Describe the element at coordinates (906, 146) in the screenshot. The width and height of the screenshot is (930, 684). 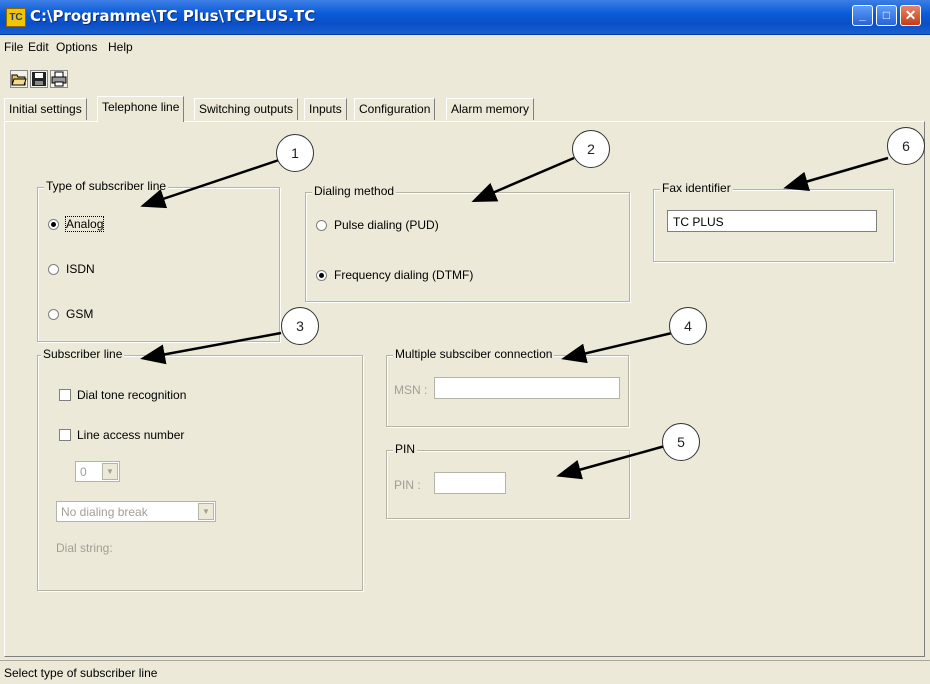
I see `callout-6: 6` at that location.